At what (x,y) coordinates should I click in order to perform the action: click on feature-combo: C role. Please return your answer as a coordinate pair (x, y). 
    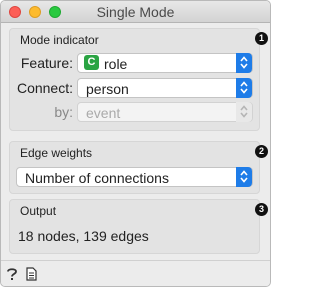
    Looking at the image, I should click on (165, 63).